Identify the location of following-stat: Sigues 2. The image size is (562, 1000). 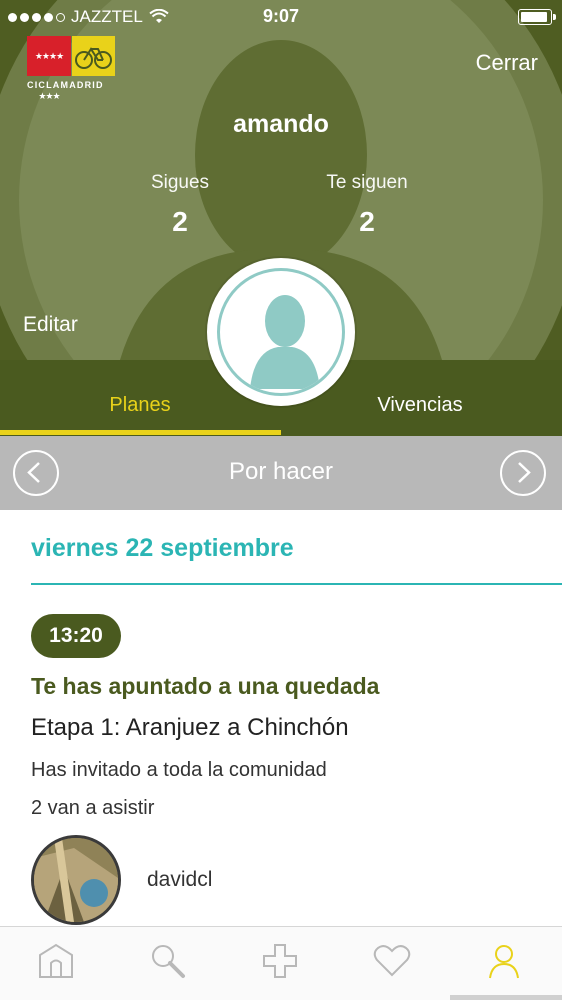
(180, 205).